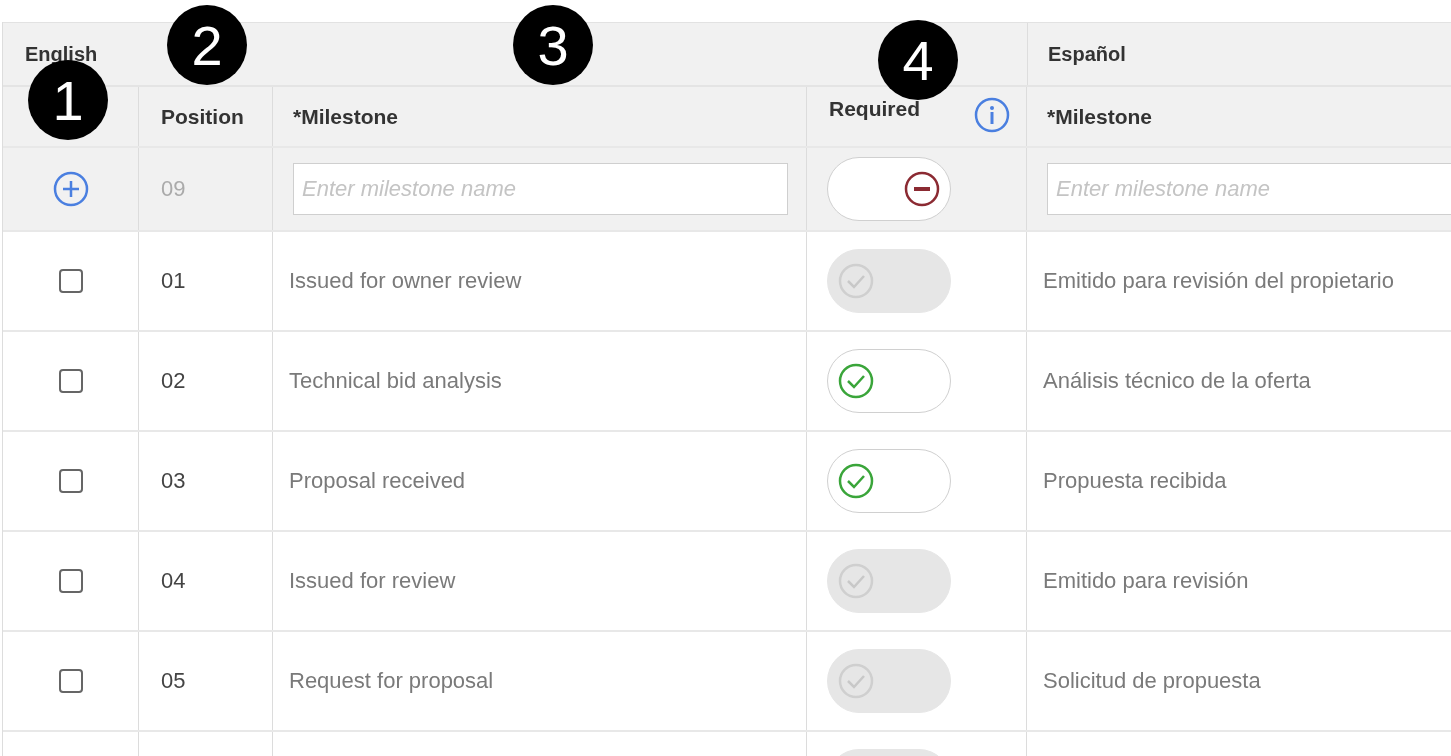 The width and height of the screenshot is (1451, 756). What do you see at coordinates (1135, 481) in the screenshot?
I see `milestone-name: Propuesta recibida` at bounding box center [1135, 481].